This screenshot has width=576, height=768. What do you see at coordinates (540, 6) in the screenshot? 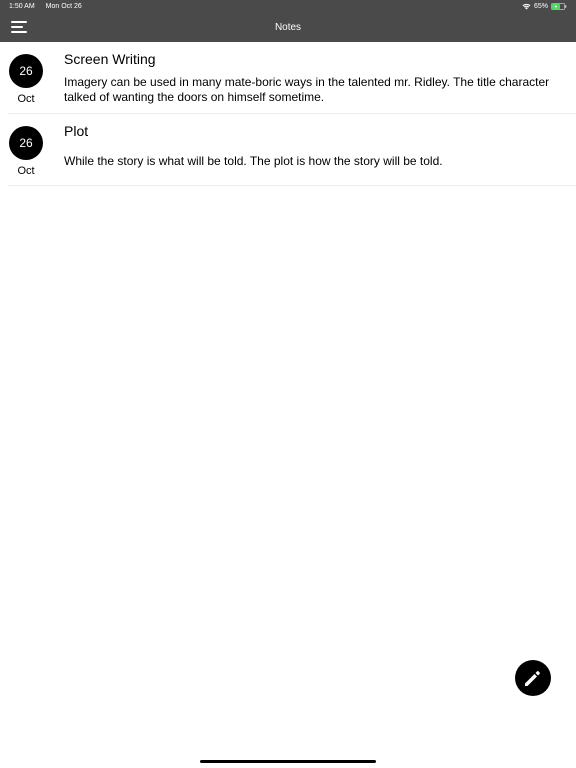
I see `battery-percent: 65%` at bounding box center [540, 6].